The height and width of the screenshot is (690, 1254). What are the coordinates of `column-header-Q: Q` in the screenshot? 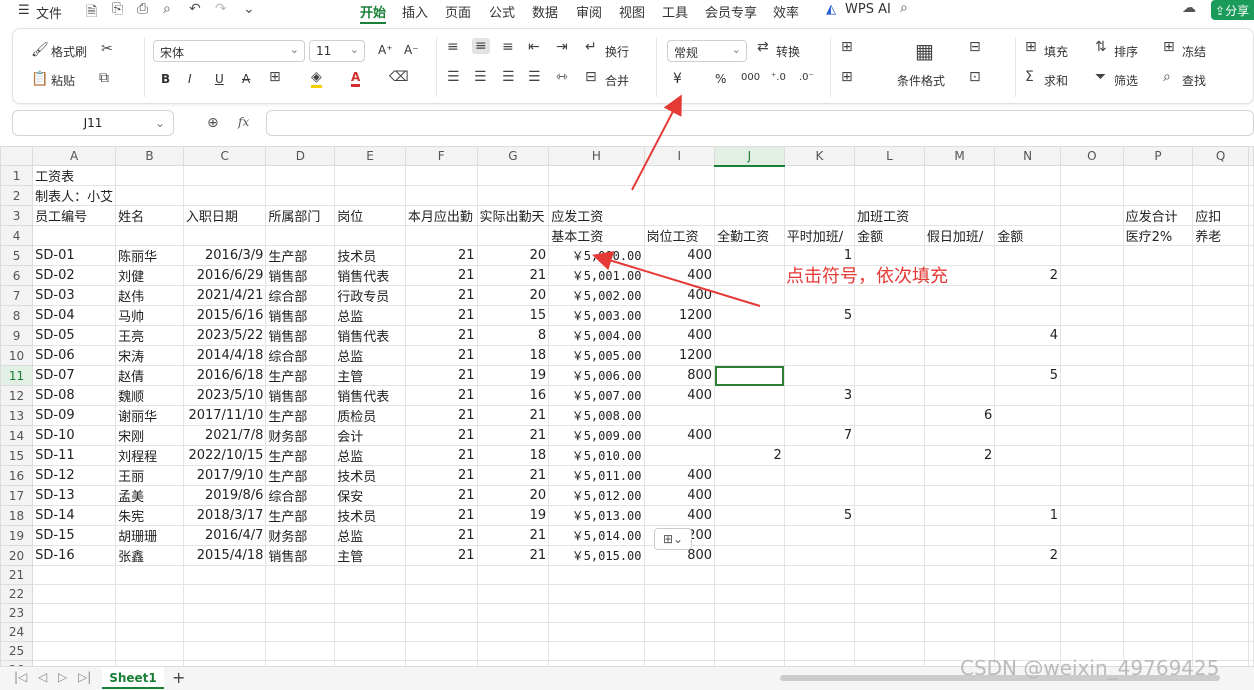 It's located at (1220, 156).